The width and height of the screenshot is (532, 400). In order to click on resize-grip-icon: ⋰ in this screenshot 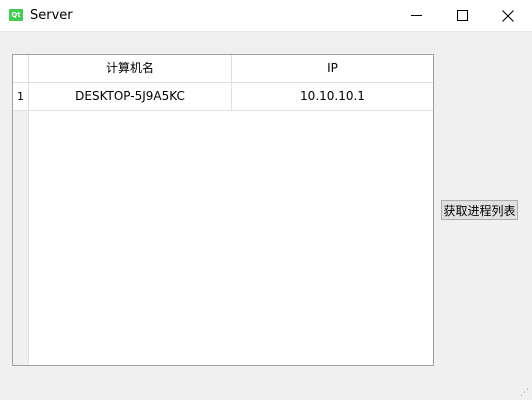, I will do `click(525, 393)`.